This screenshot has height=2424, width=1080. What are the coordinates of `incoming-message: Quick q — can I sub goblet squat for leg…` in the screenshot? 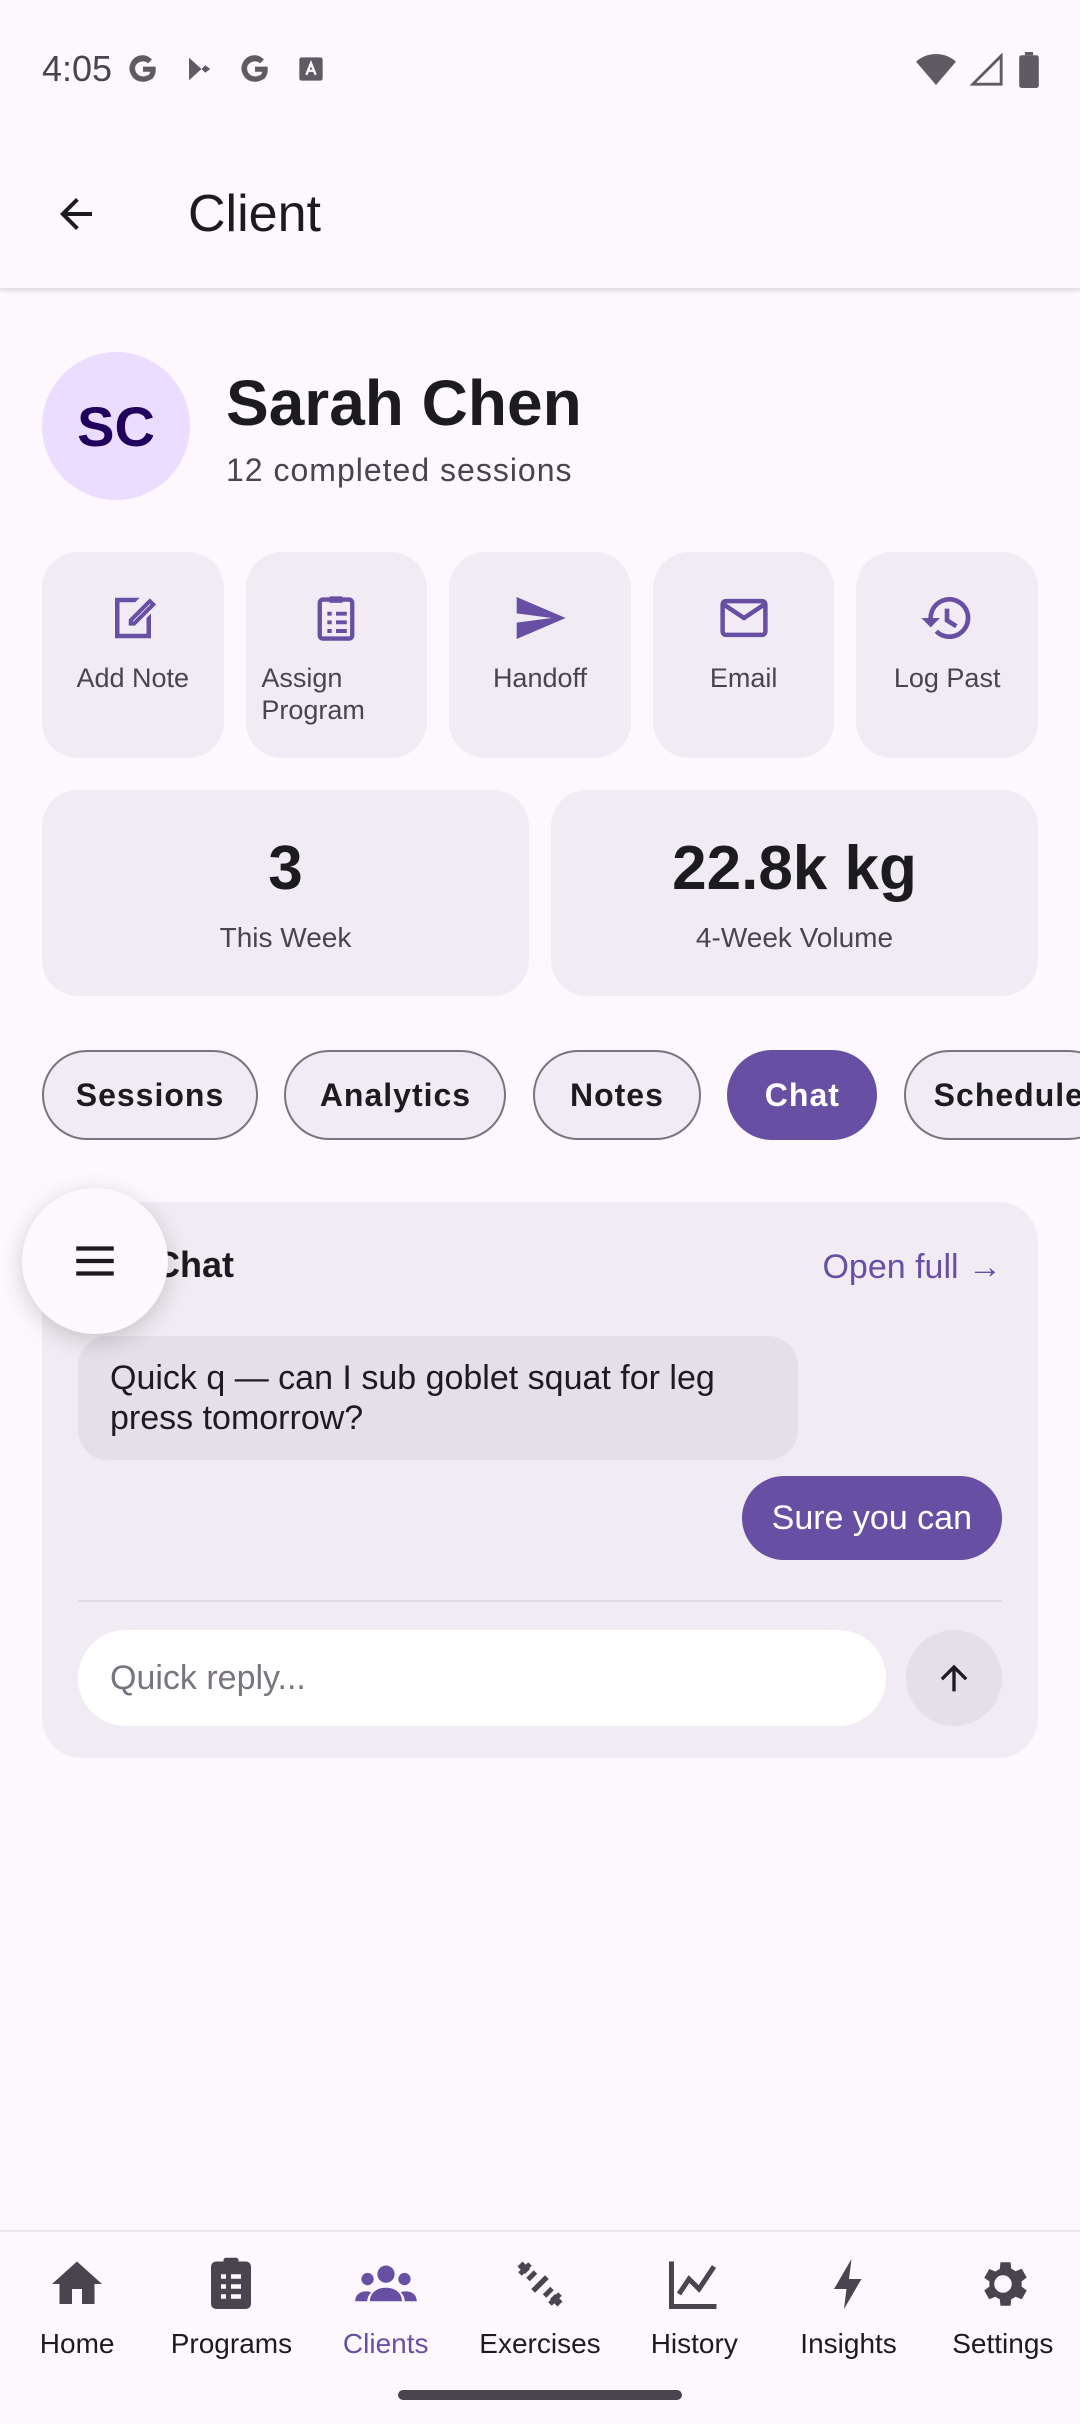 It's located at (438, 1398).